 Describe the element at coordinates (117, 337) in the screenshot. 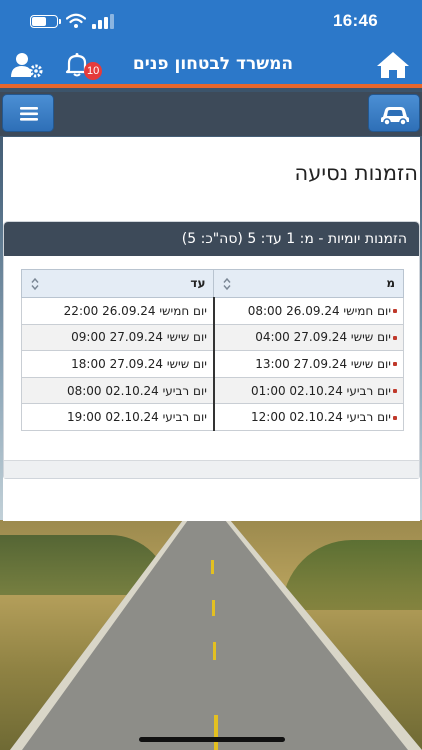

I see `cell-to: יום שישי 27.09.24 09:00` at that location.